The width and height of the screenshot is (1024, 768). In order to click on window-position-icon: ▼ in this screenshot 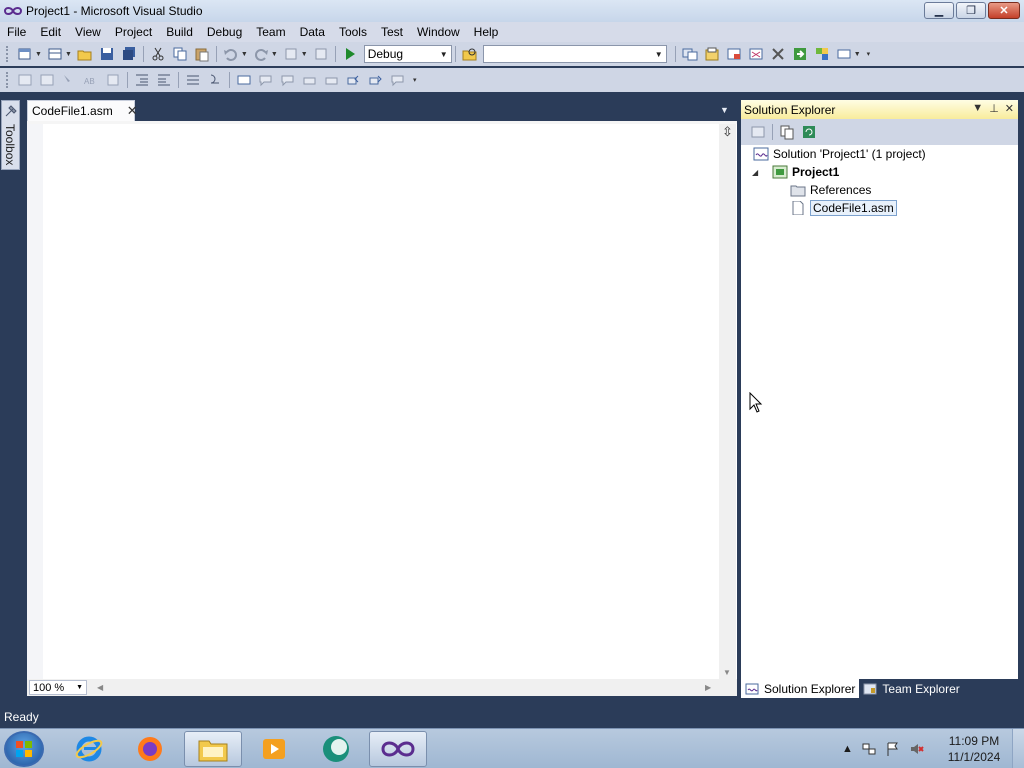, I will do `click(977, 108)`.